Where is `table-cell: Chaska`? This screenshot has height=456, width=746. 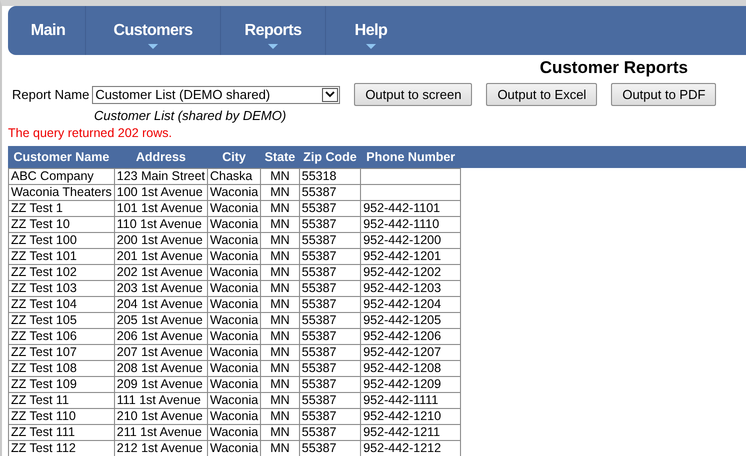
table-cell: Chaska is located at coordinates (234, 176).